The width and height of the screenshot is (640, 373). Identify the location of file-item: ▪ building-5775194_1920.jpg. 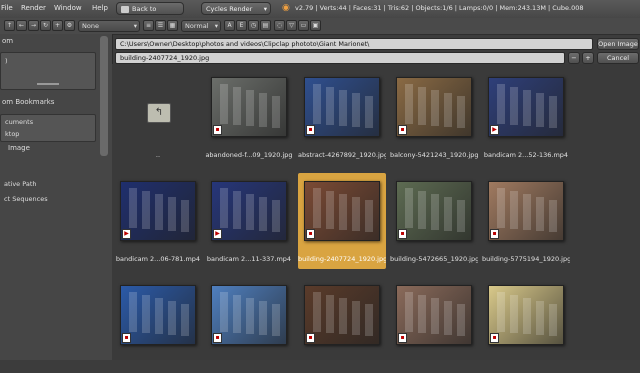
(526, 221).